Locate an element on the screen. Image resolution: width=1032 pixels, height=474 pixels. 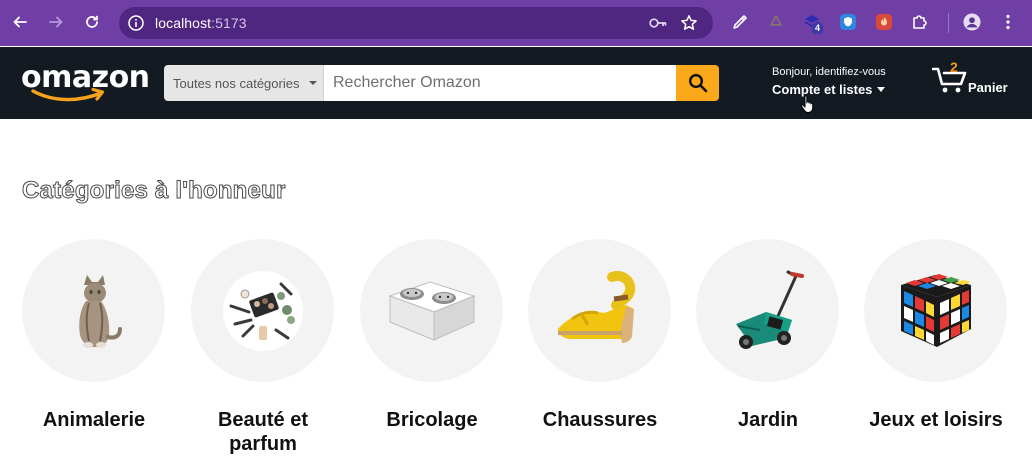
category-card-animalerie: Animalerie is located at coordinates (94, 335).